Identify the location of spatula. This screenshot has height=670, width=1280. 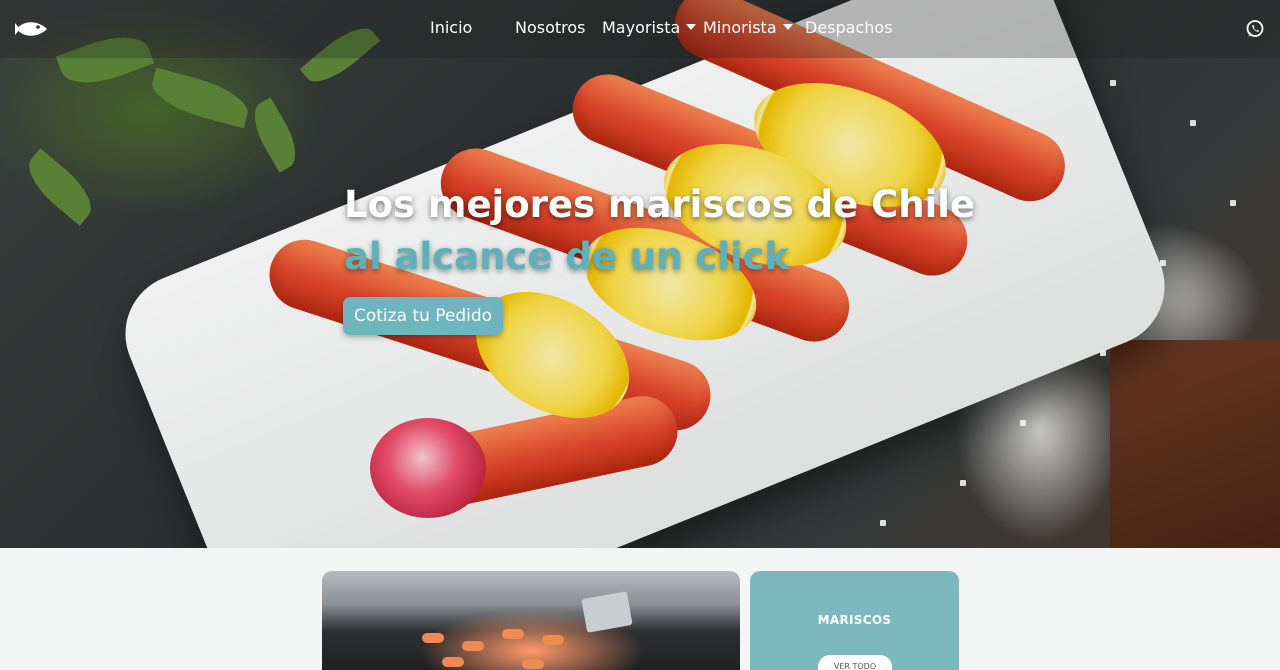
(607, 612).